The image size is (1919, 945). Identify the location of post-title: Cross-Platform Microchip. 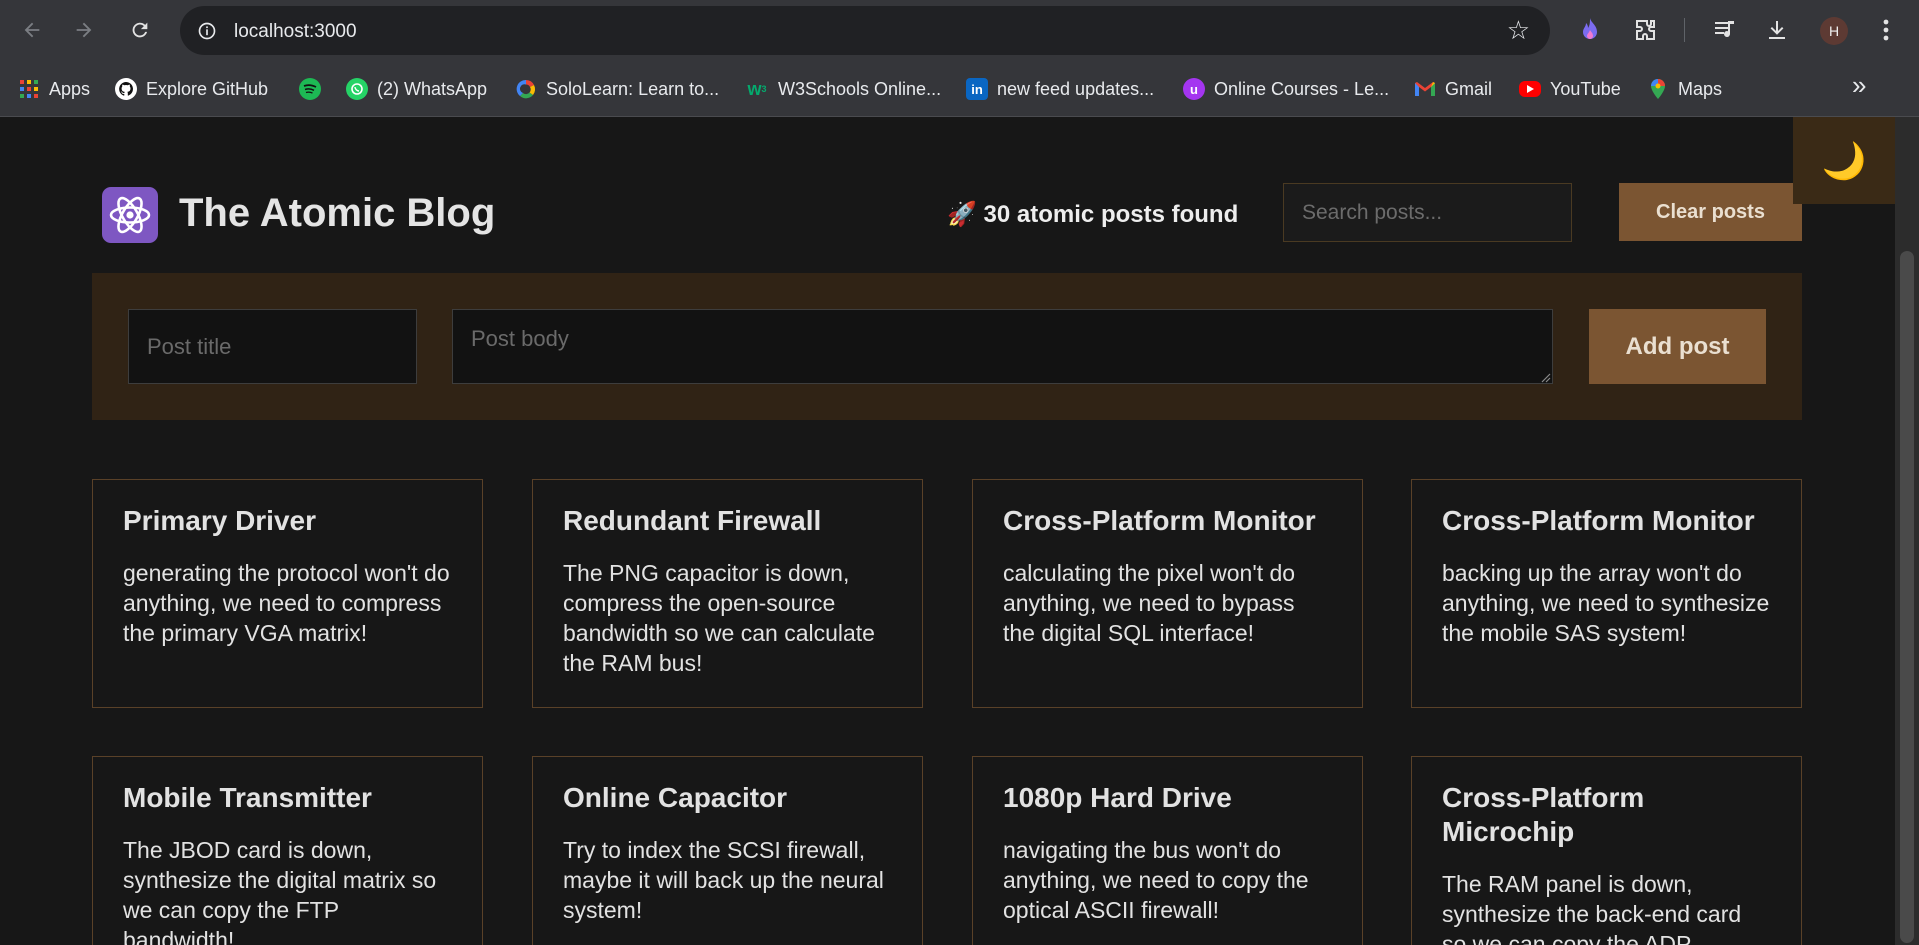
(1543, 814).